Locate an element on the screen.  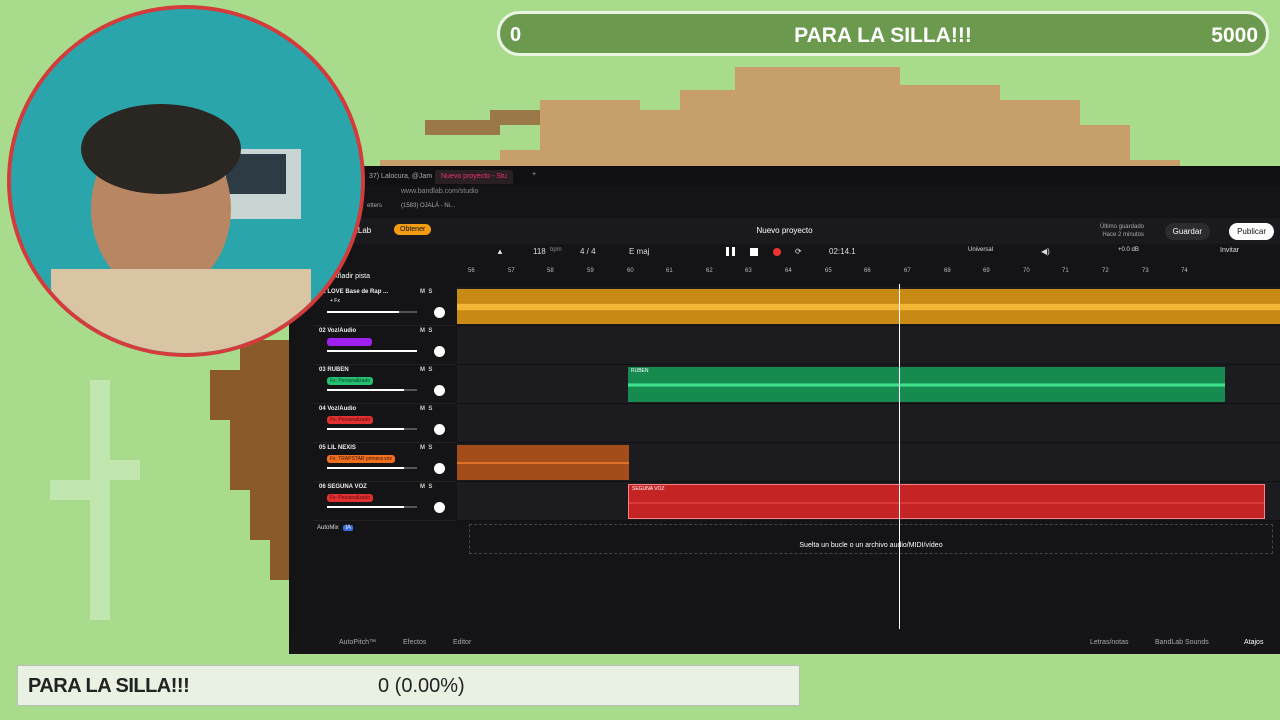
shortcuts-button: Atajos is located at coordinates (1253, 642).